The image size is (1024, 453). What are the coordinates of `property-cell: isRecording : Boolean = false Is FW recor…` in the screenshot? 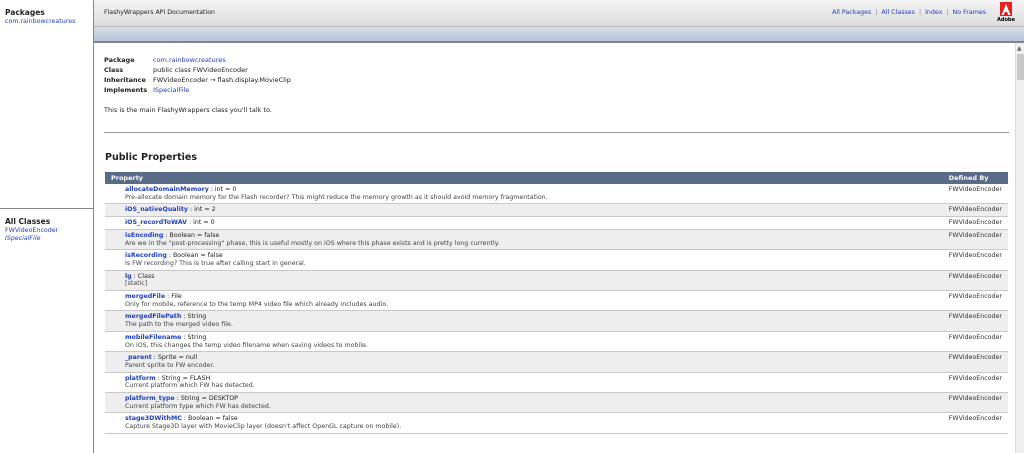 It's located at (524, 260).